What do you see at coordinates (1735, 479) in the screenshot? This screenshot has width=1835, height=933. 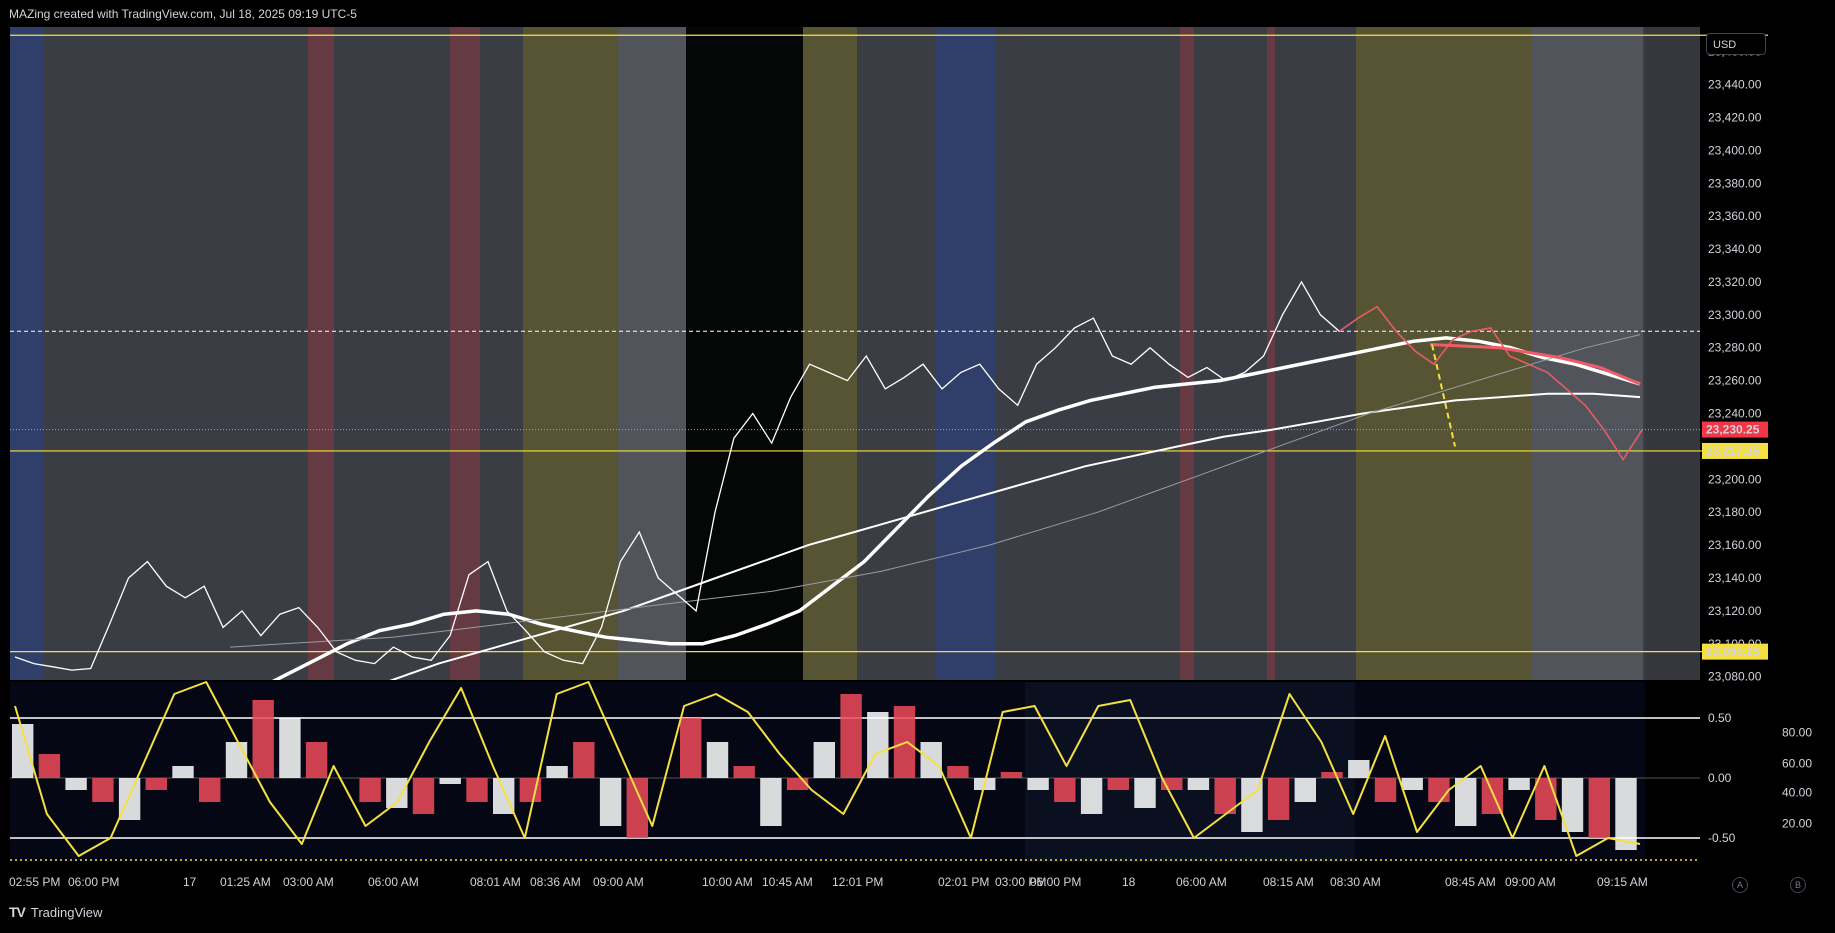 I see `price-tick-label: 23,200.00` at bounding box center [1735, 479].